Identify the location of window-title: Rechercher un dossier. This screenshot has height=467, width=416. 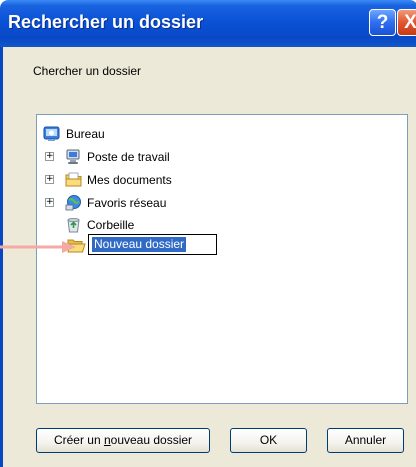
(106, 22).